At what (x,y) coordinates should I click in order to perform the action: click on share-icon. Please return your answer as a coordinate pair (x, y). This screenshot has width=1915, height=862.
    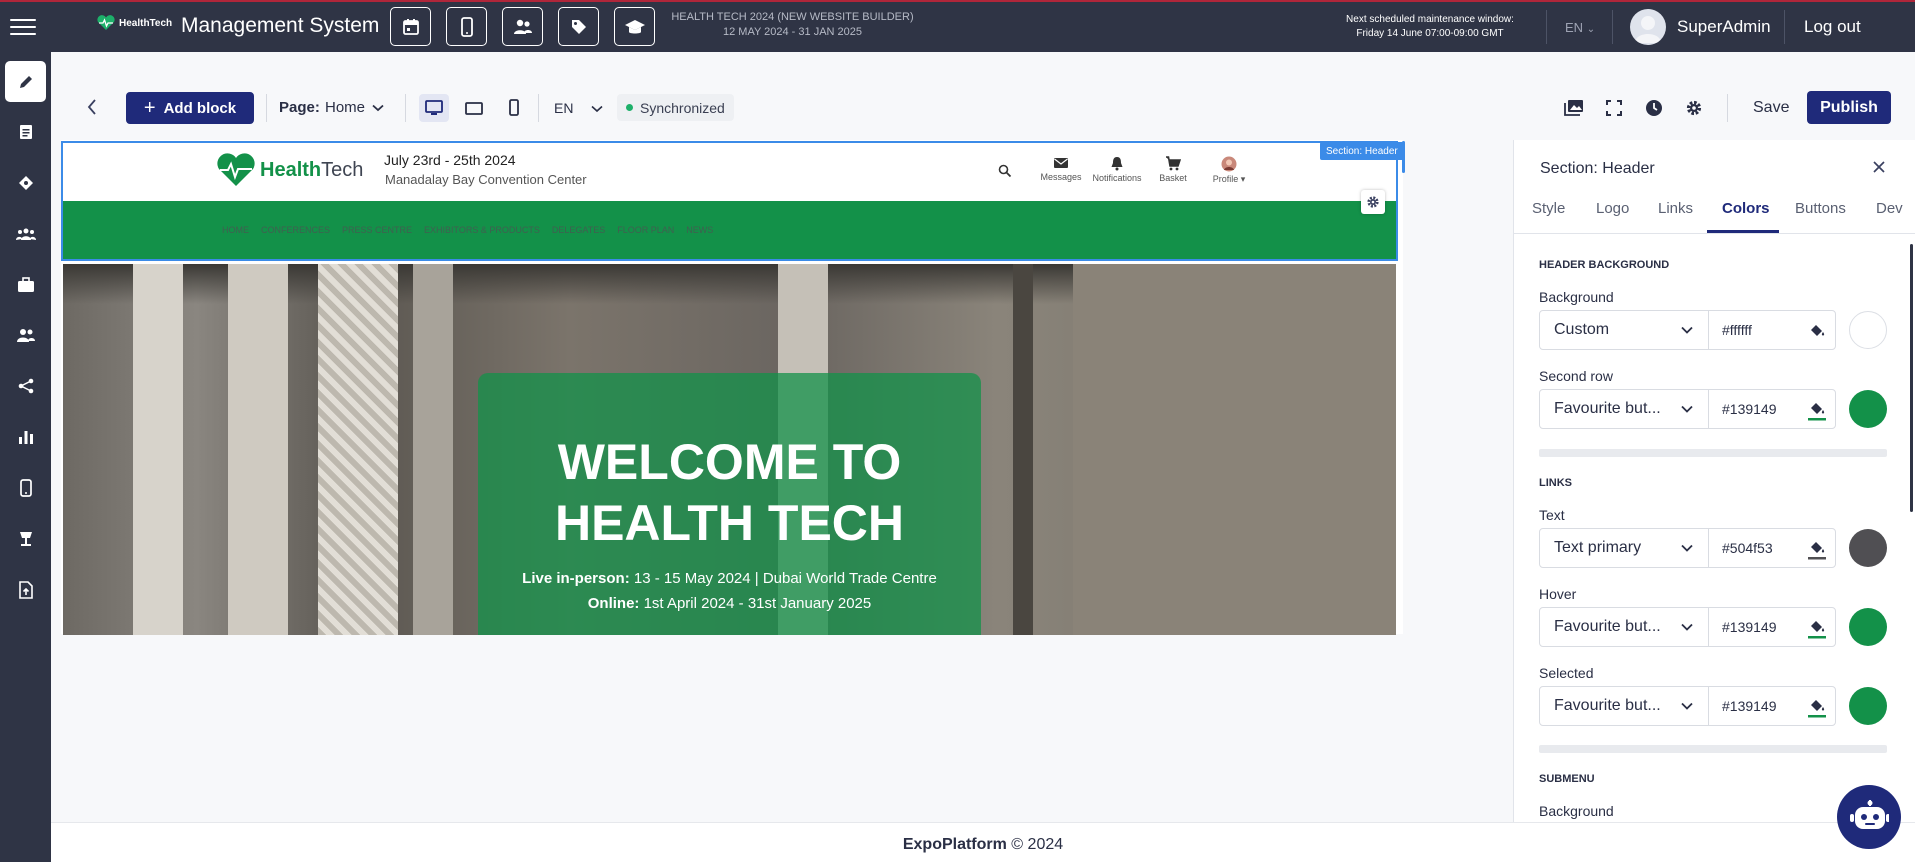
    Looking at the image, I should click on (25, 385).